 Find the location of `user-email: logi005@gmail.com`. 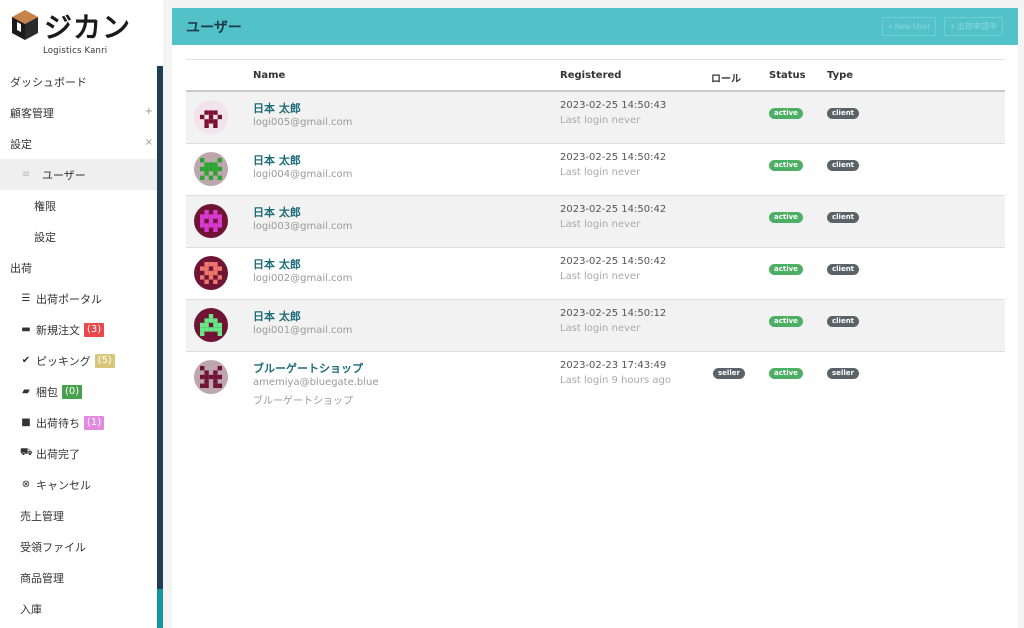

user-email: logi005@gmail.com is located at coordinates (303, 122).